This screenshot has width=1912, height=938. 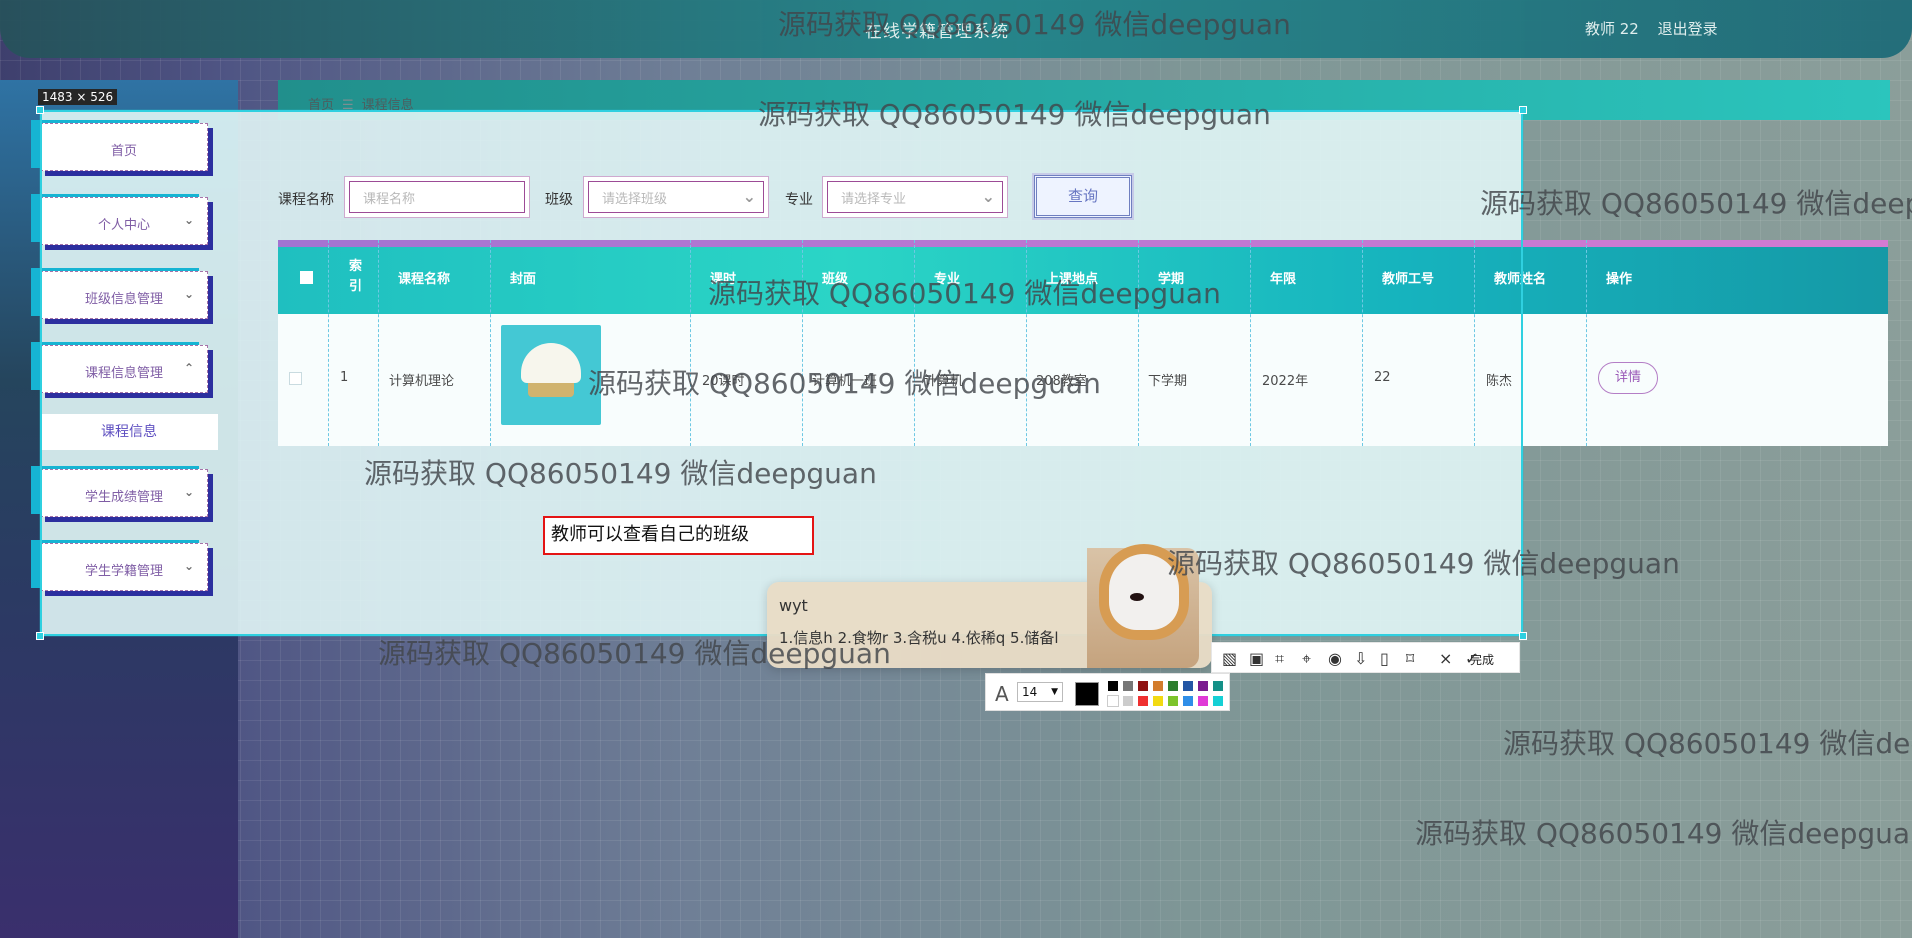 I want to click on selection-handle-top-left, so click(x=40, y=110).